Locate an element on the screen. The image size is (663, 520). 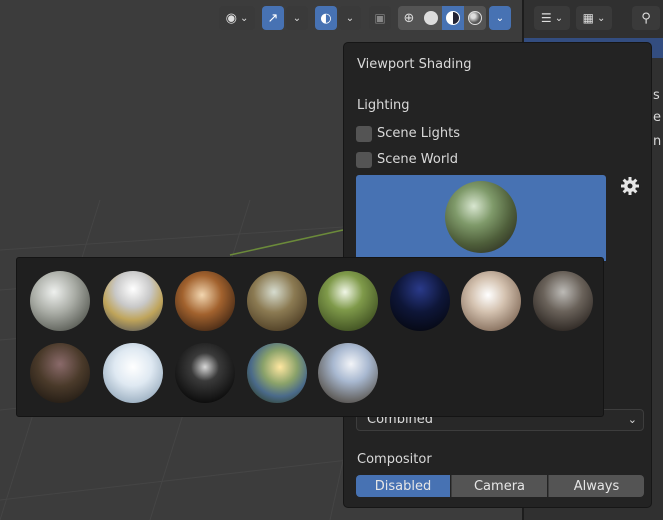
outliner-text-n: n is located at coordinates (657, 141).